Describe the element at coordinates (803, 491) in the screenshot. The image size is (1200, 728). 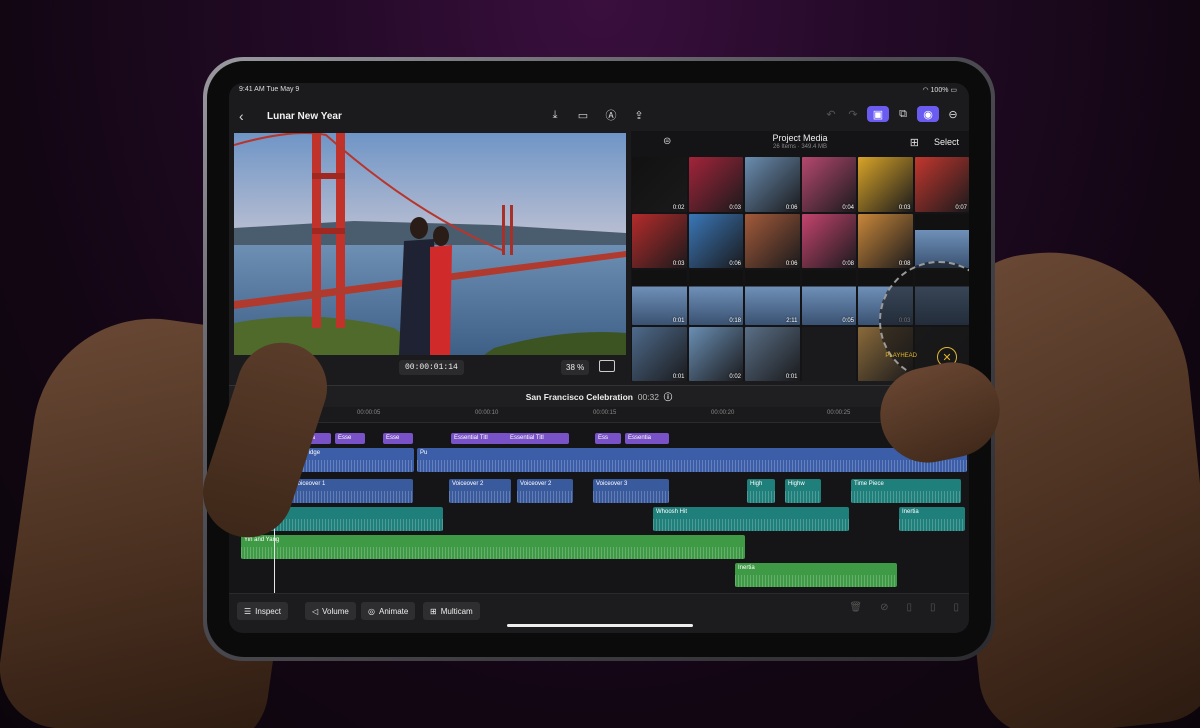
I see `voiceover-clip: Highw` at that location.